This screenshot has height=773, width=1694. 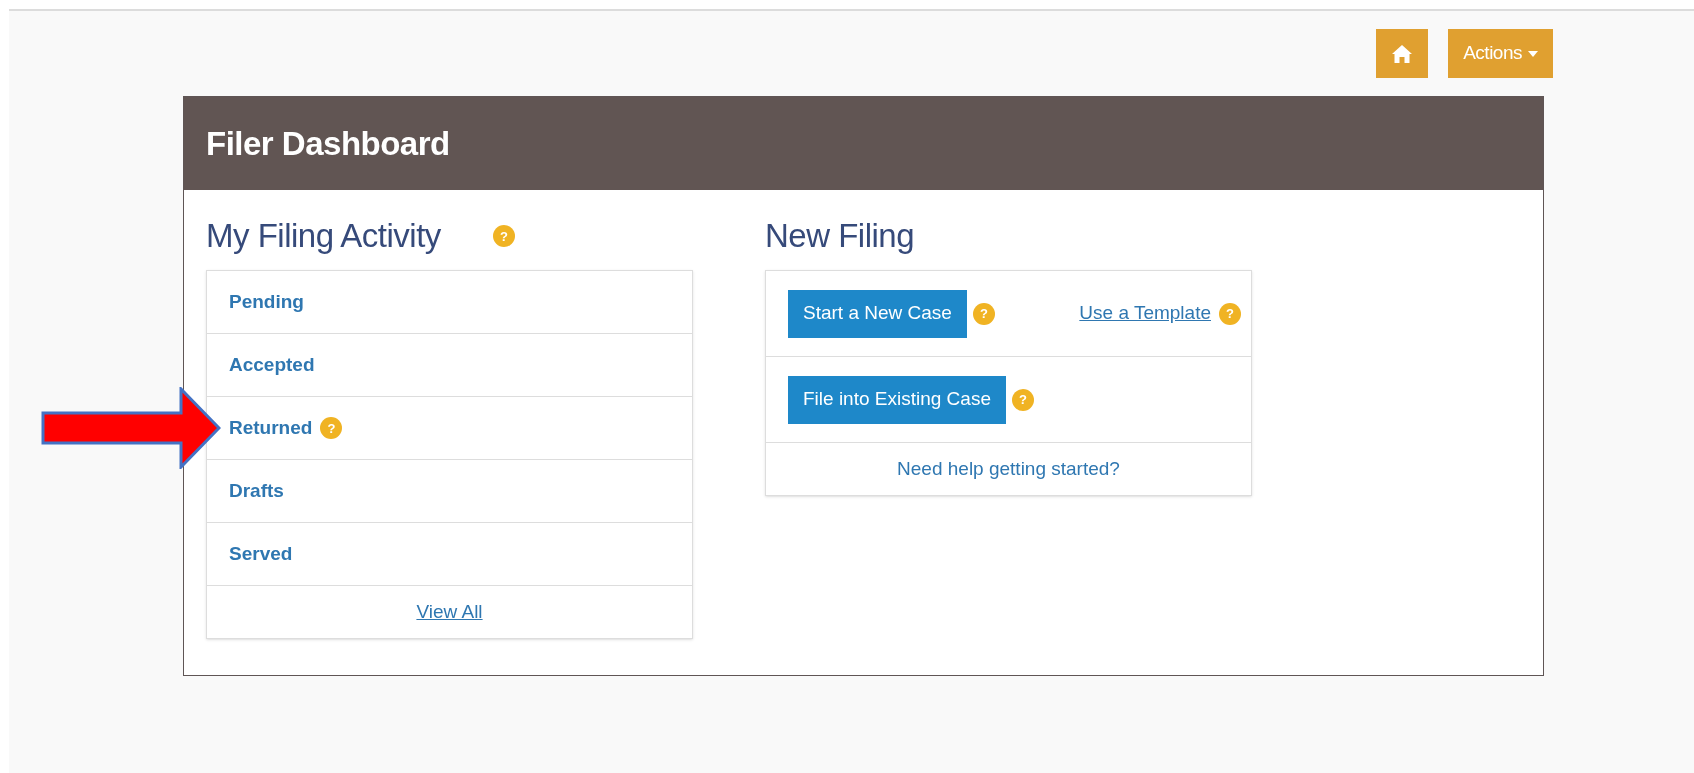 What do you see at coordinates (1145, 313) in the screenshot?
I see `template-link: Use a Template` at bounding box center [1145, 313].